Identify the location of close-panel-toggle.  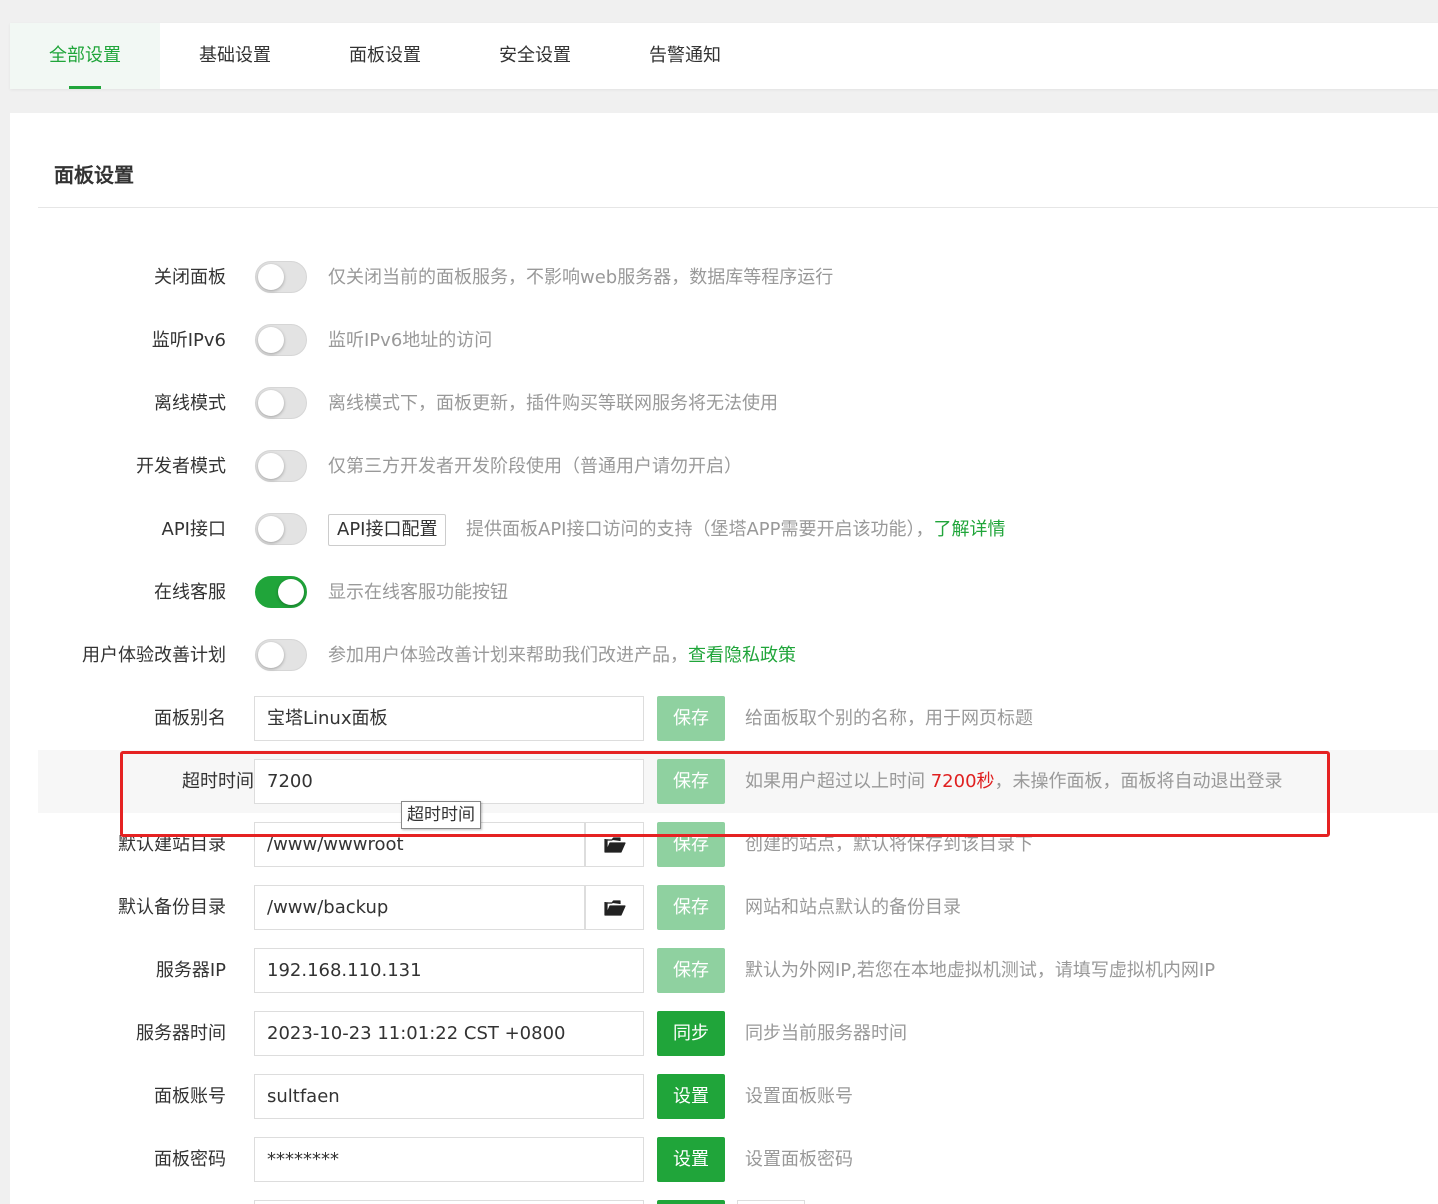
(281, 277).